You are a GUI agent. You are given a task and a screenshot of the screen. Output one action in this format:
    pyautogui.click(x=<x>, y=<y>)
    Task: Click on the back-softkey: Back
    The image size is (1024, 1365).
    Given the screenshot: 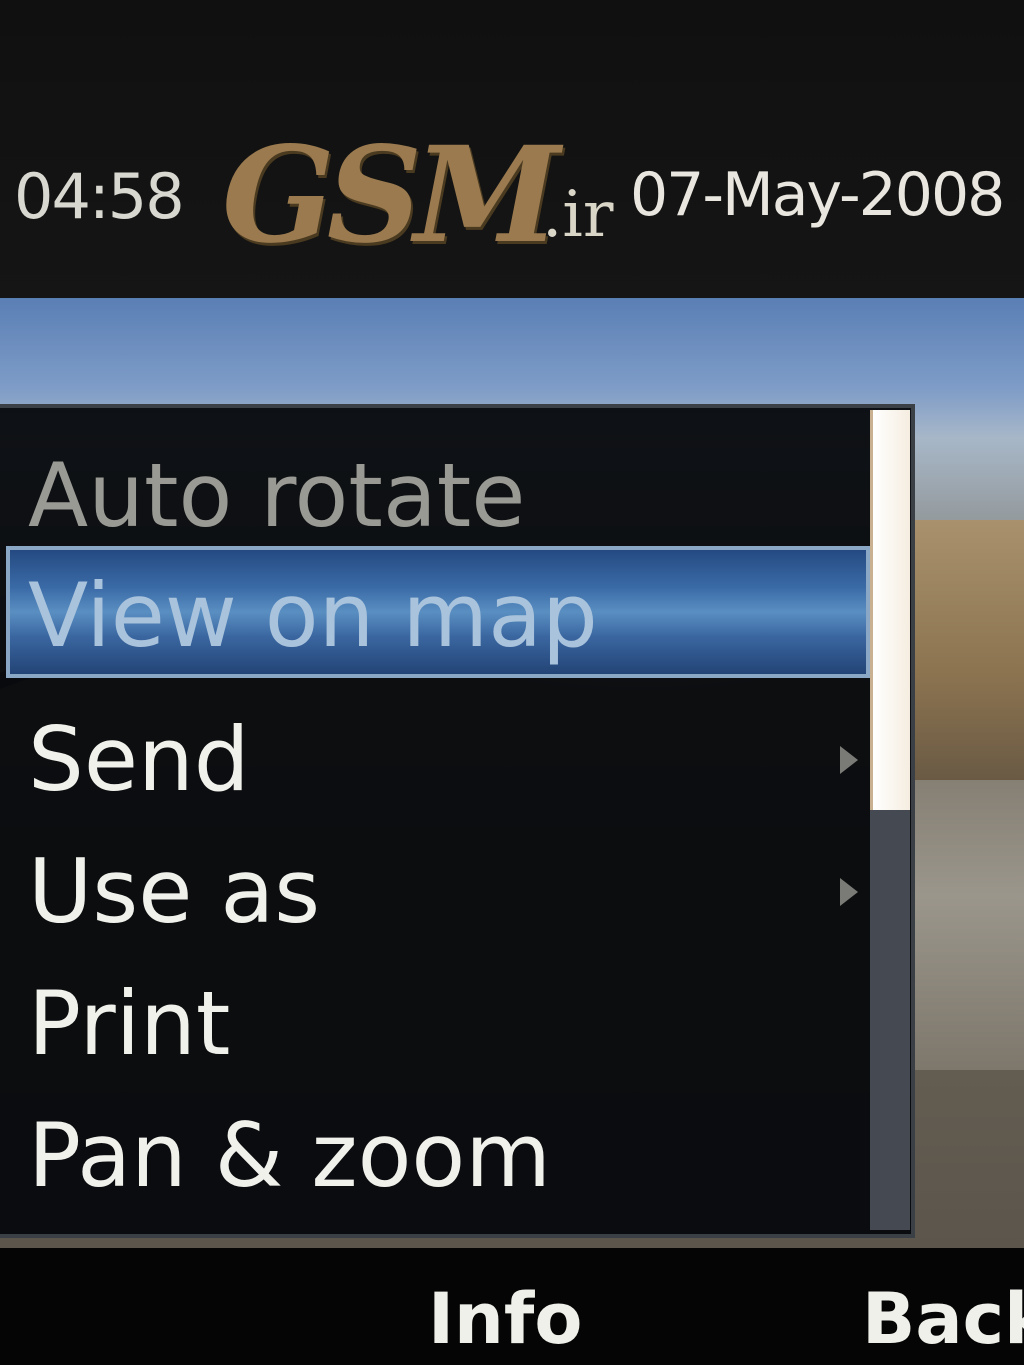 What is the action you would take?
    pyautogui.click(x=943, y=1319)
    